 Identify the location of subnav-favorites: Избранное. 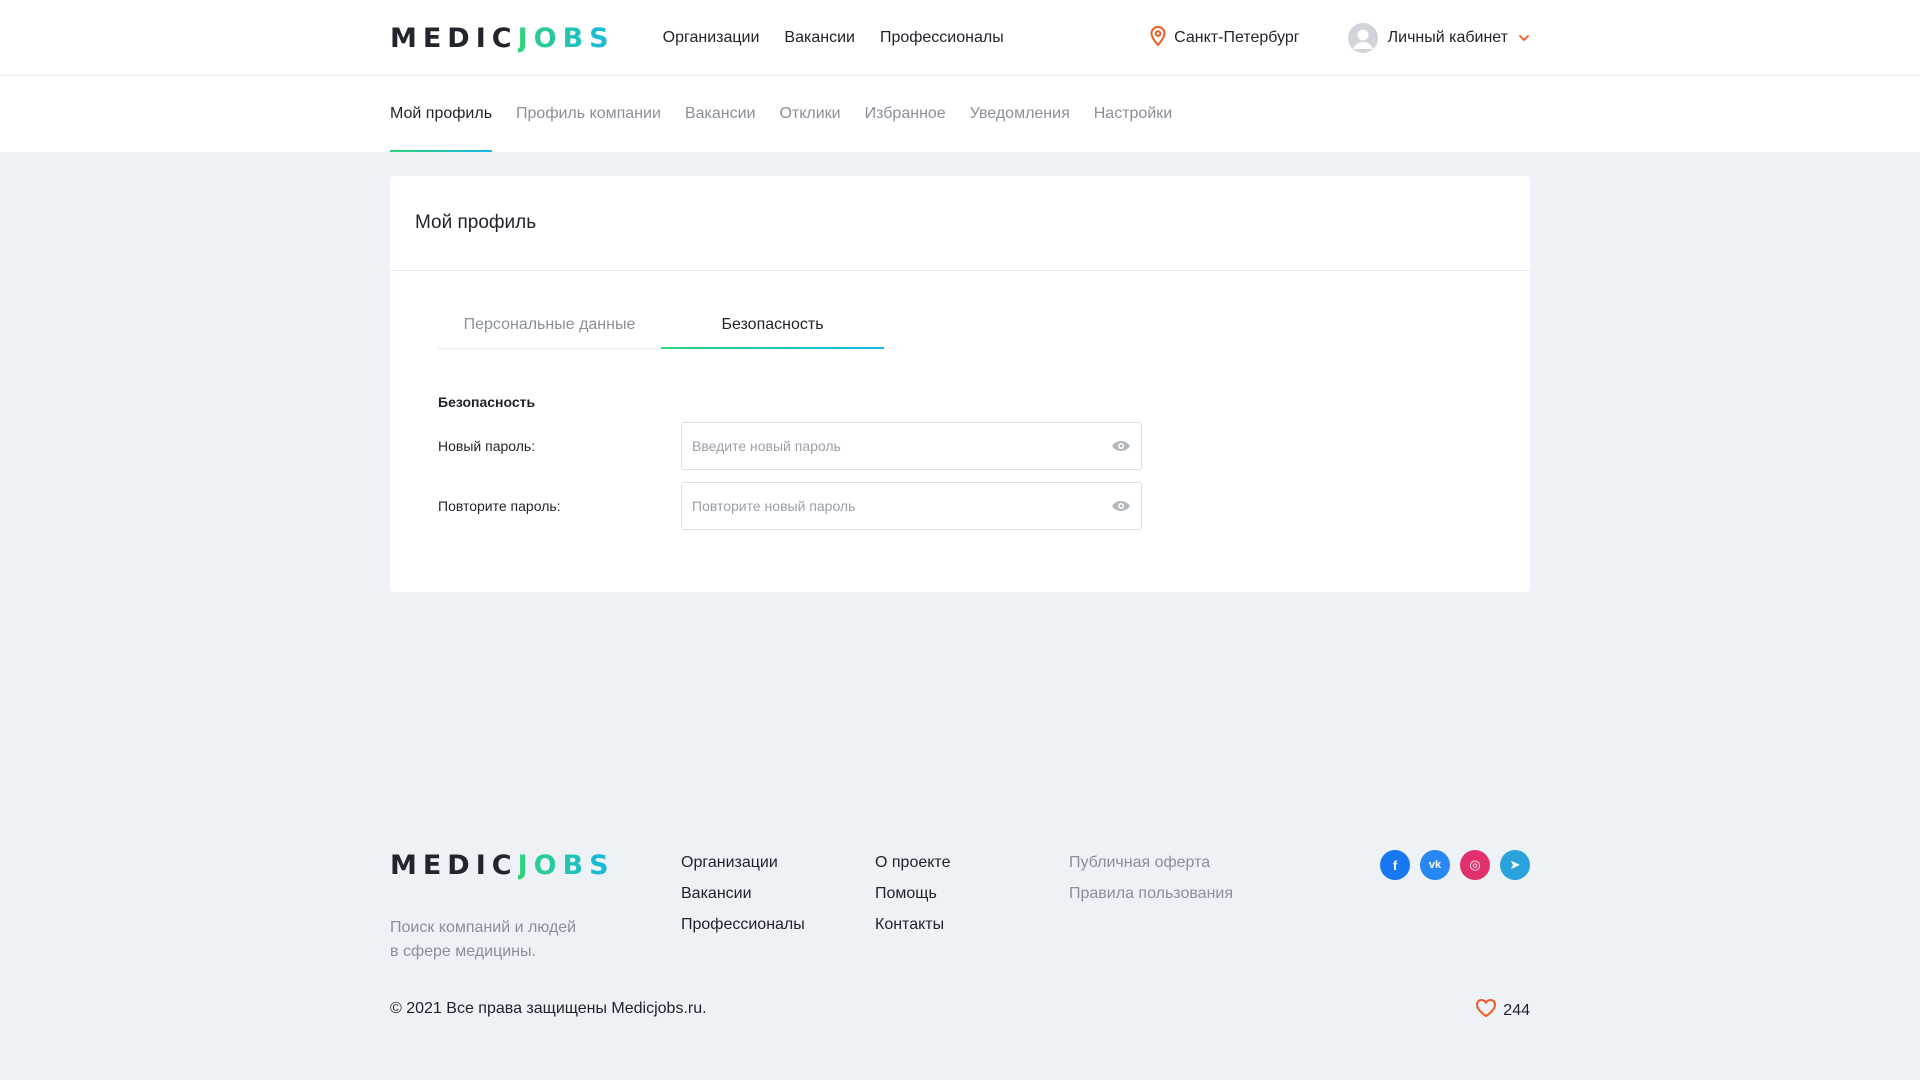
(905, 114).